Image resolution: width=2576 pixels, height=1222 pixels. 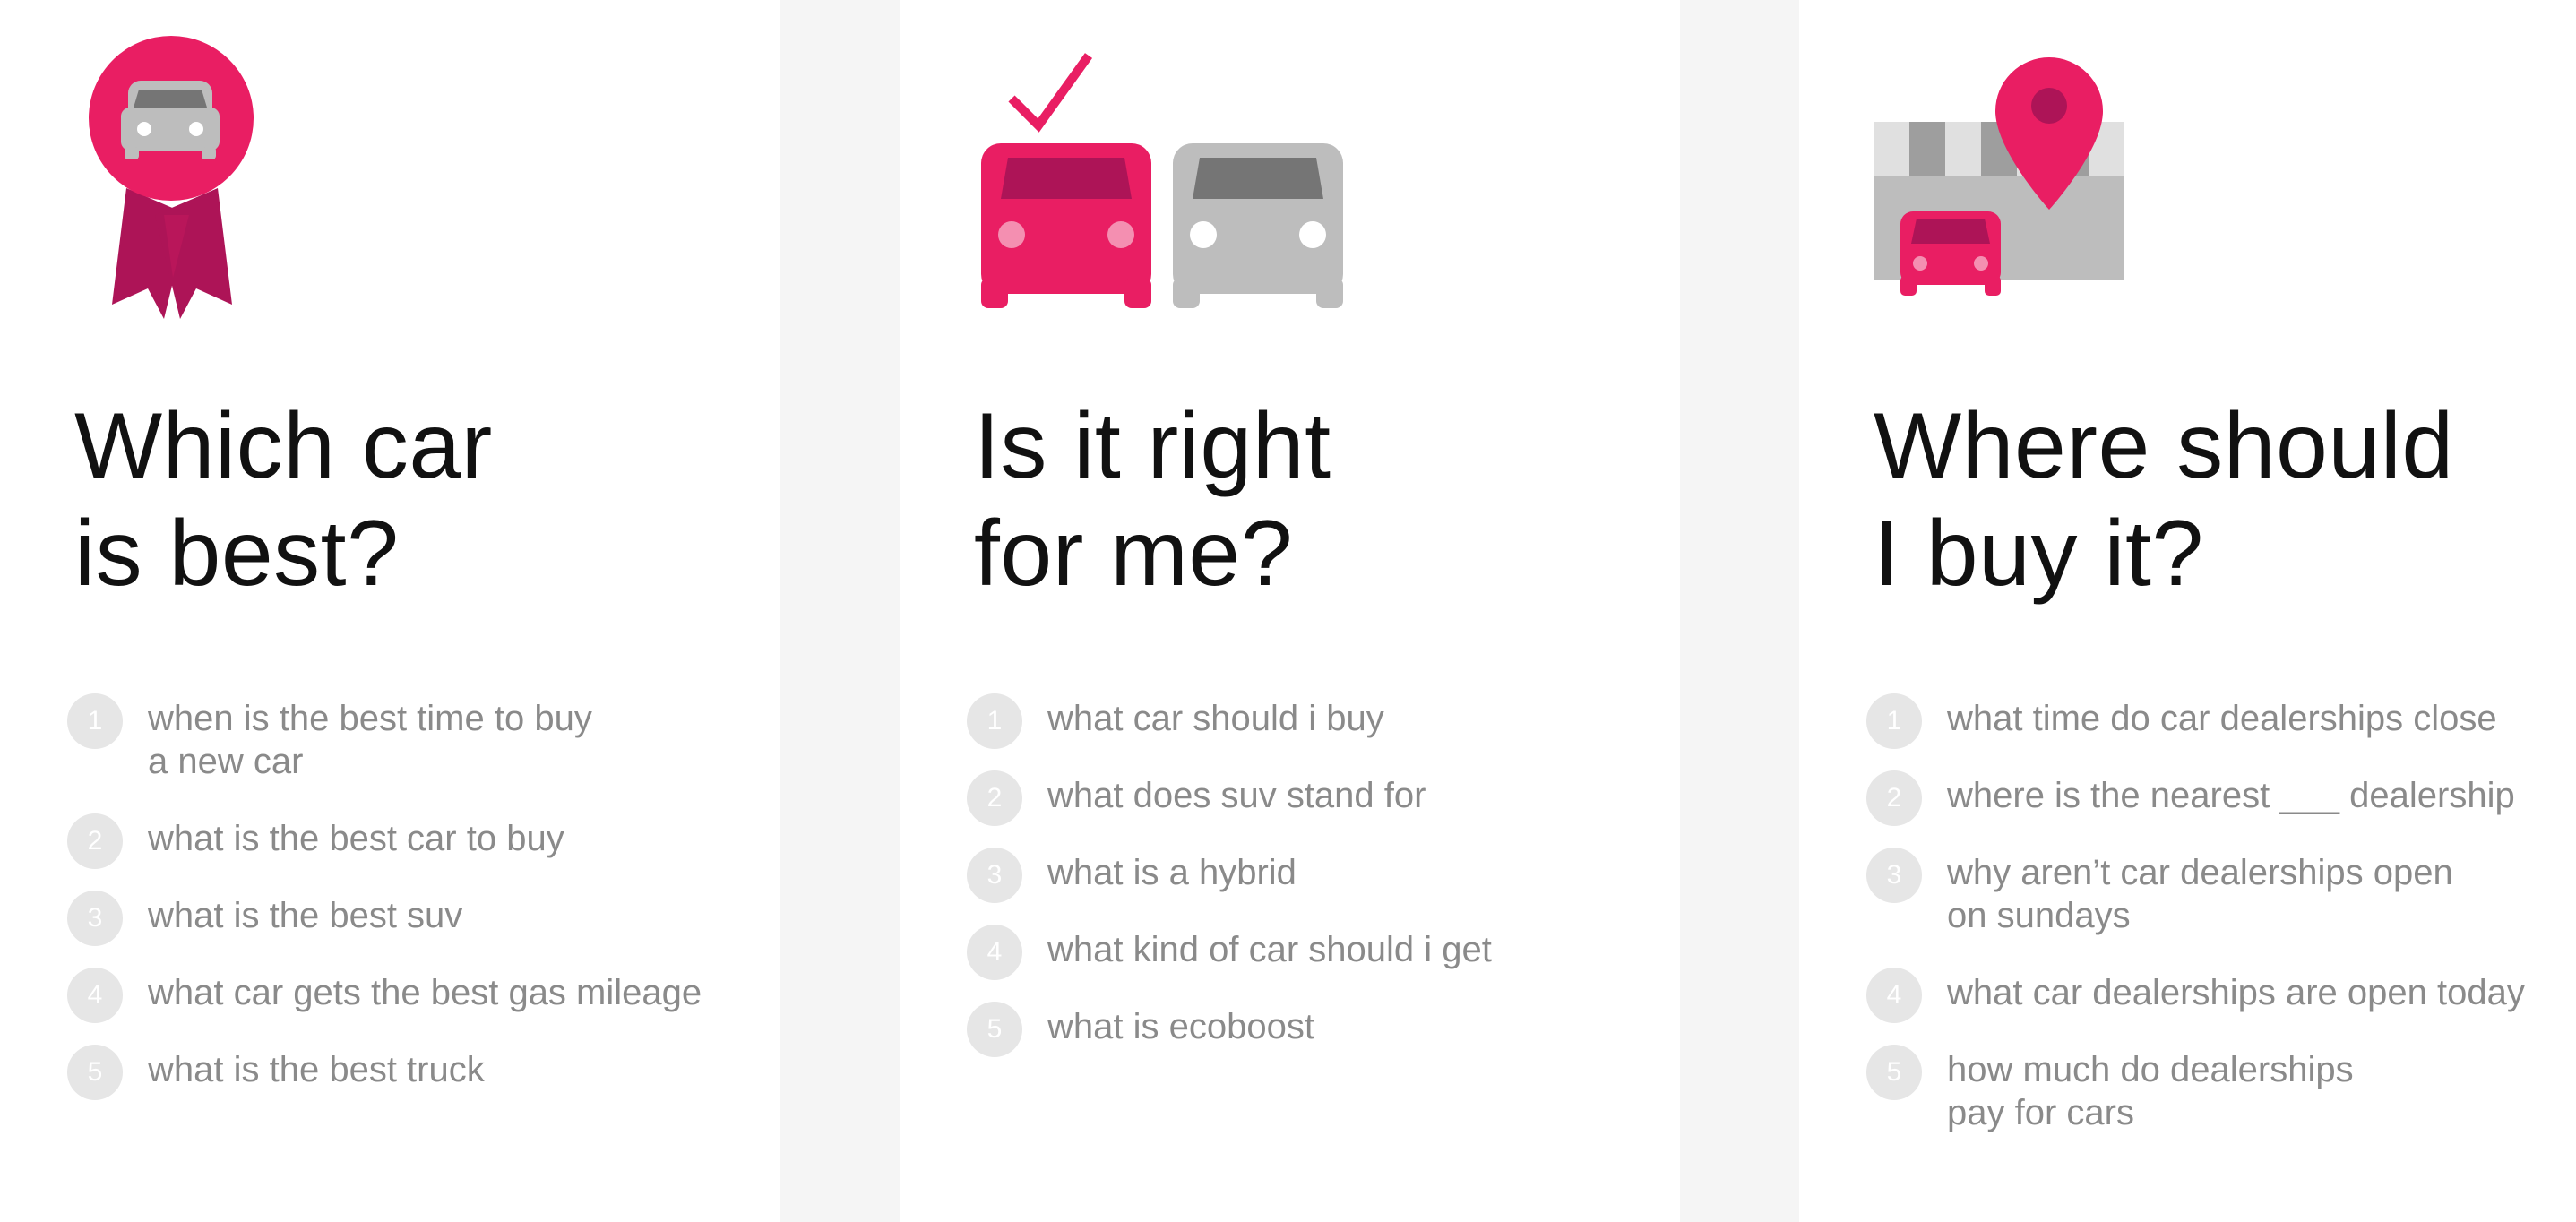 I want to click on heading-line-1: Which car, so click(x=283, y=446).